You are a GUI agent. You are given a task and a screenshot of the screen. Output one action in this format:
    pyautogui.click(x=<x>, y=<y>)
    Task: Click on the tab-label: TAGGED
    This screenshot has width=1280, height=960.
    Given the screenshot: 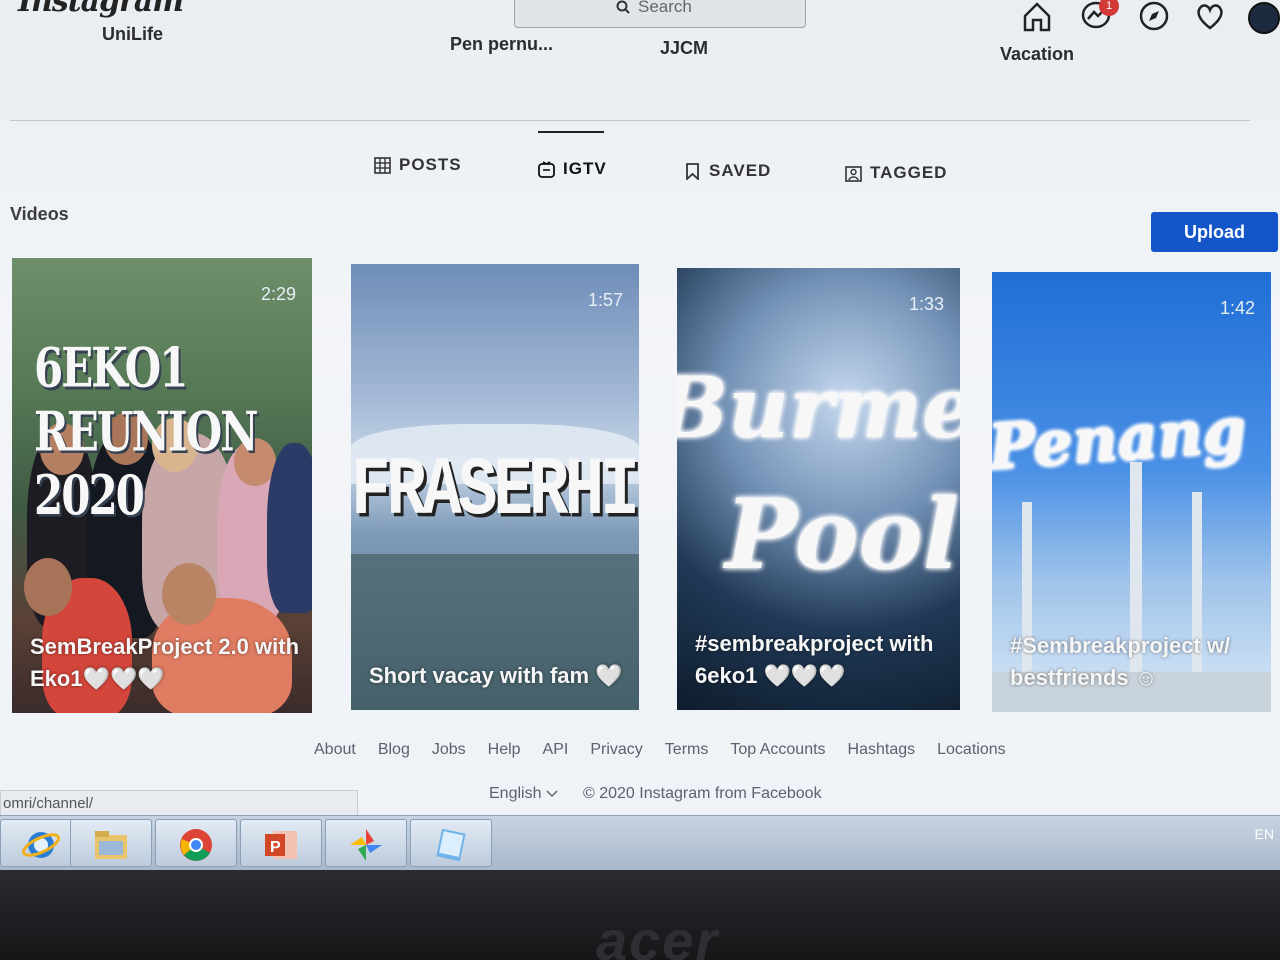 What is the action you would take?
    pyautogui.click(x=909, y=172)
    